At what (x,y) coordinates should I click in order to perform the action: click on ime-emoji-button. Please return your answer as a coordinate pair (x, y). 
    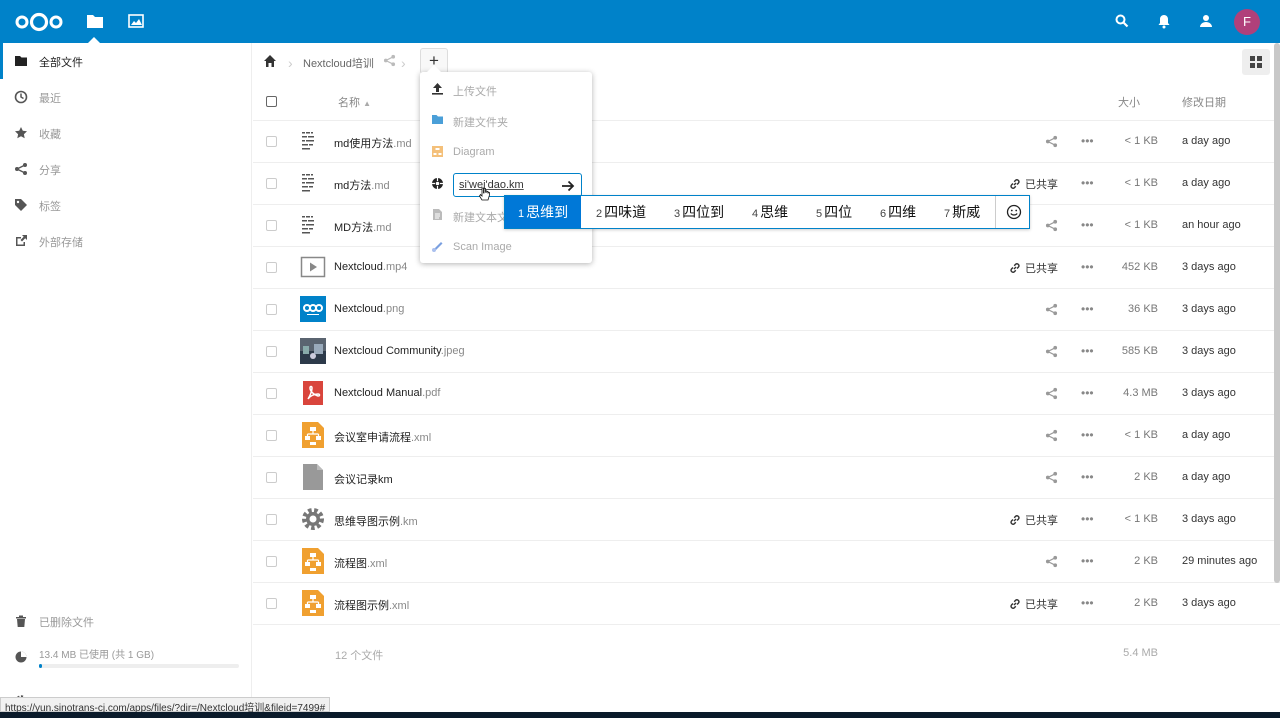
    Looking at the image, I should click on (1012, 212).